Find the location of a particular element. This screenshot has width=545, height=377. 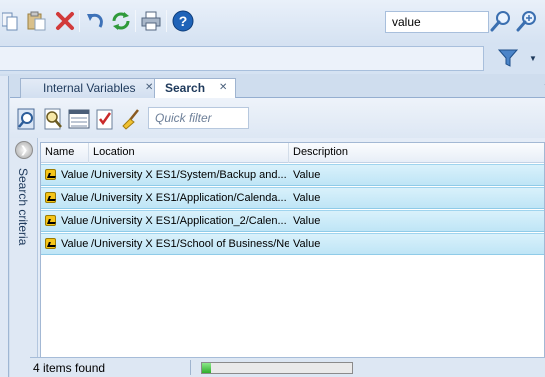

run-search-button is located at coordinates (27, 119).